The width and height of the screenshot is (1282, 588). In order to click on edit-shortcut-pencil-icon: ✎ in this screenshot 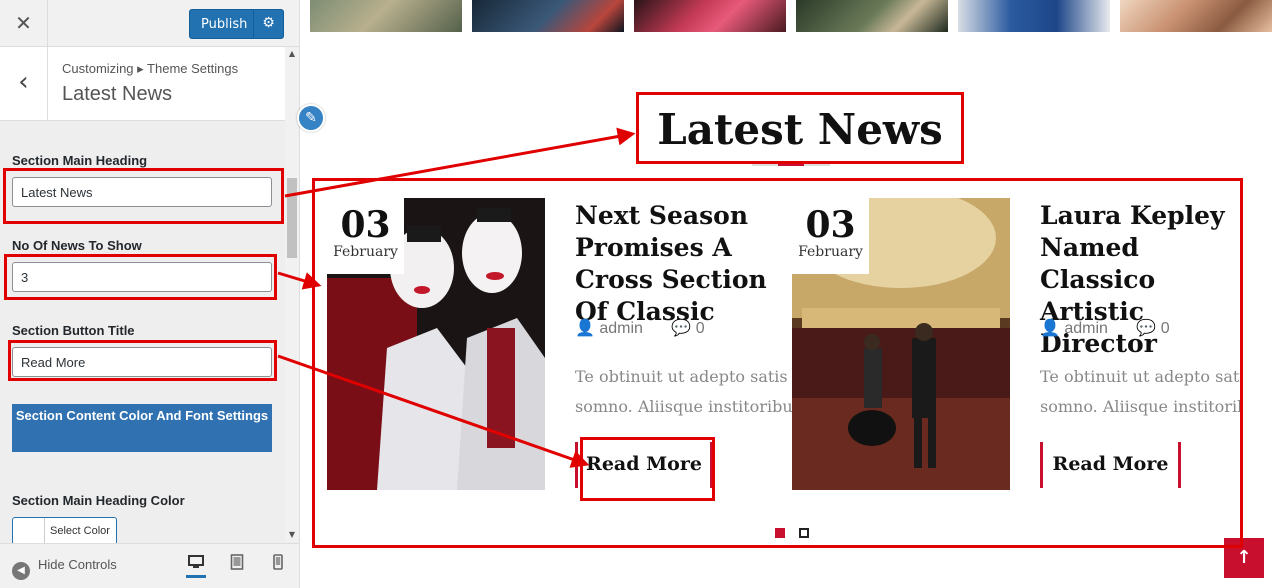, I will do `click(311, 118)`.